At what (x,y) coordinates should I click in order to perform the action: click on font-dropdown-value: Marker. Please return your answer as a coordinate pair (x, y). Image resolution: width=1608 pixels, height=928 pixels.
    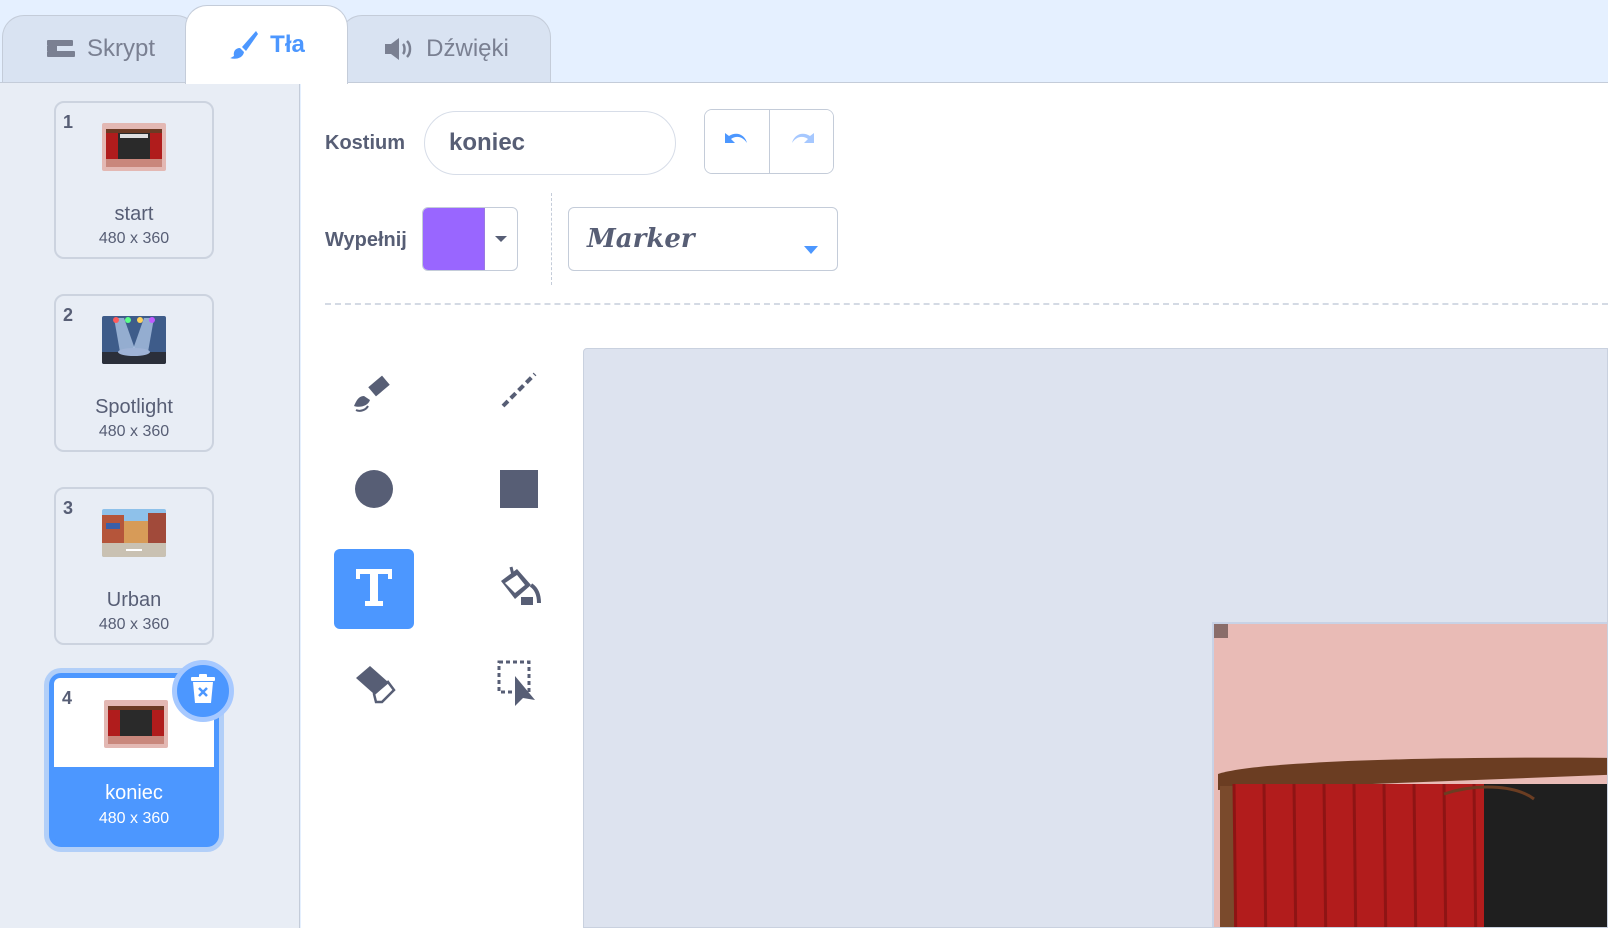
    Looking at the image, I should click on (641, 239).